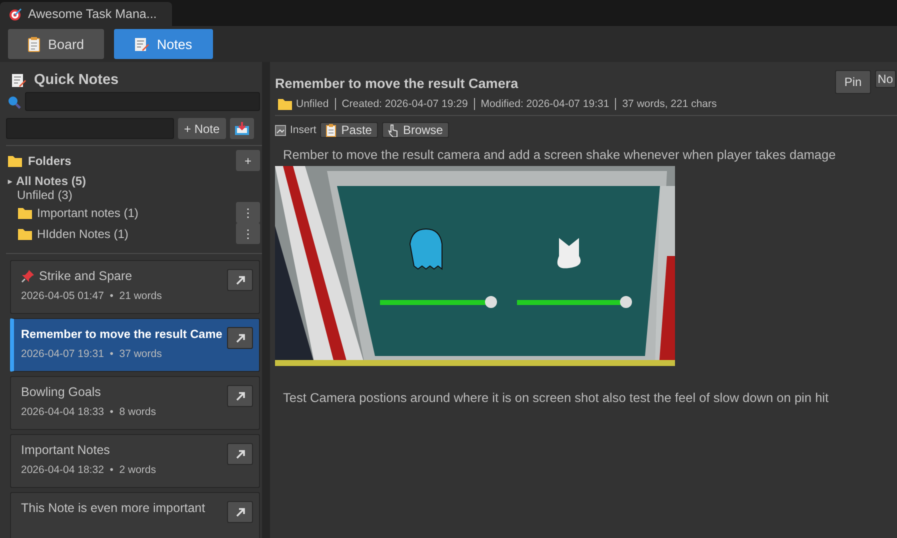 Image resolution: width=897 pixels, height=538 pixels. I want to click on nav-tab: Board, so click(56, 44).